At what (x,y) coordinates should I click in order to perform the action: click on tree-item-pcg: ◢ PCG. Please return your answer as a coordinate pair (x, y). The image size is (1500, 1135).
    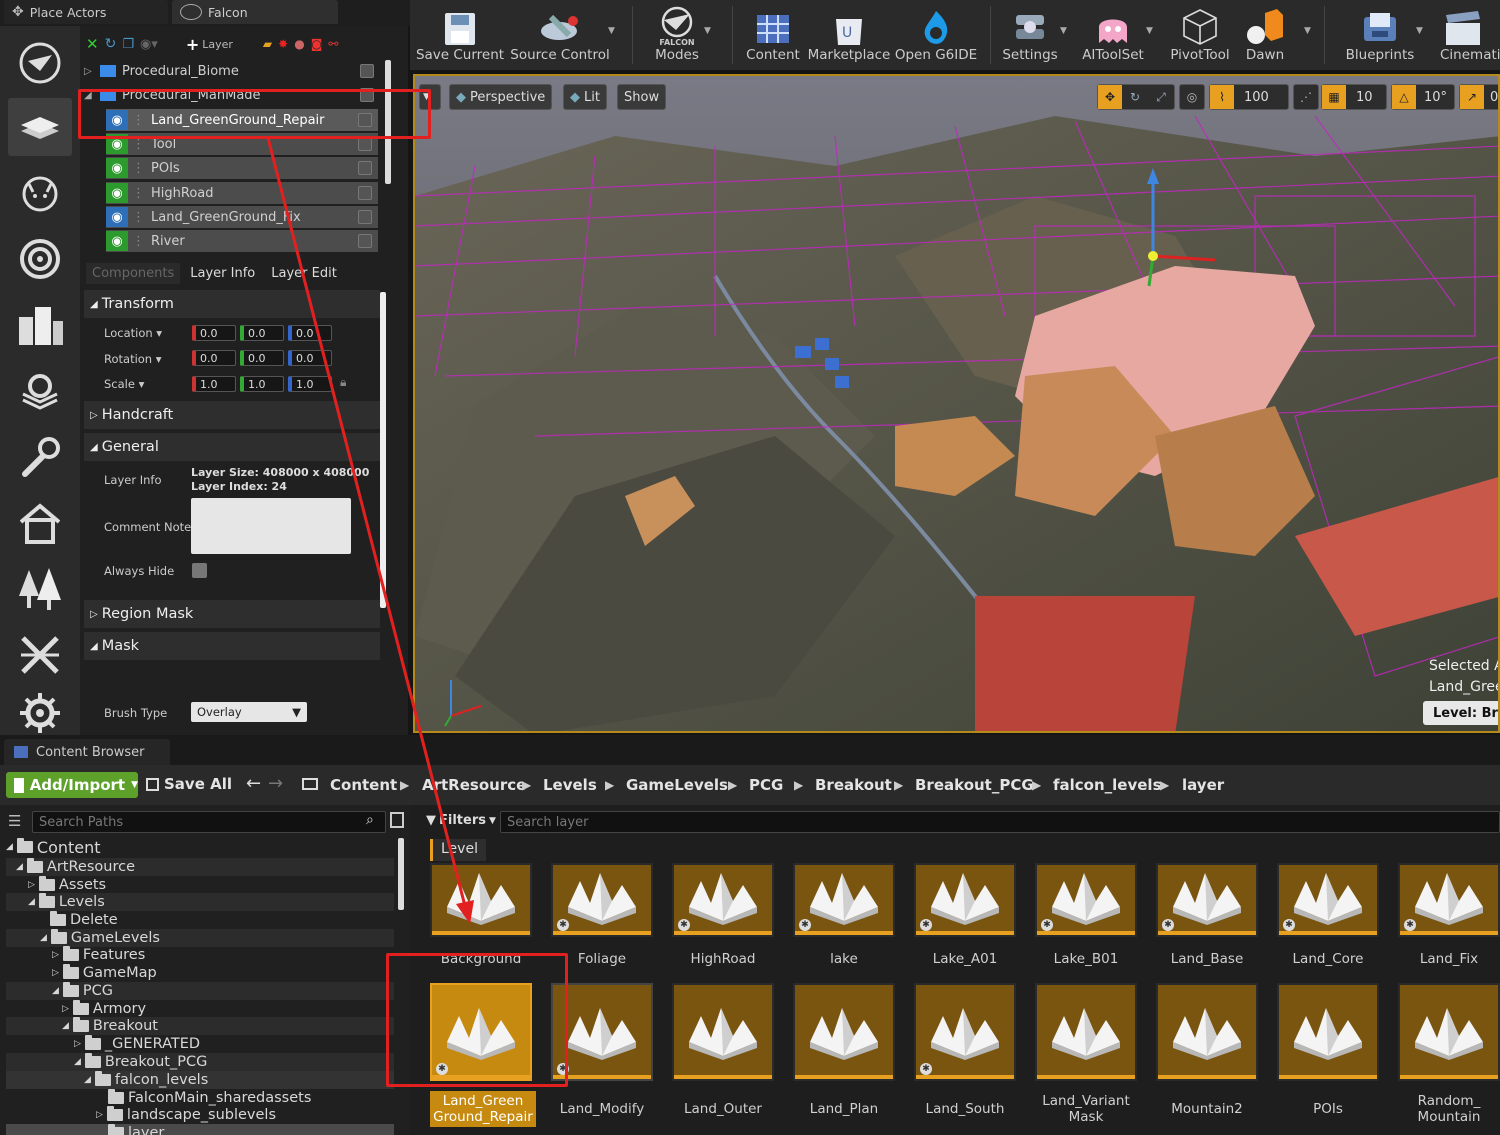
    Looking at the image, I should click on (200, 991).